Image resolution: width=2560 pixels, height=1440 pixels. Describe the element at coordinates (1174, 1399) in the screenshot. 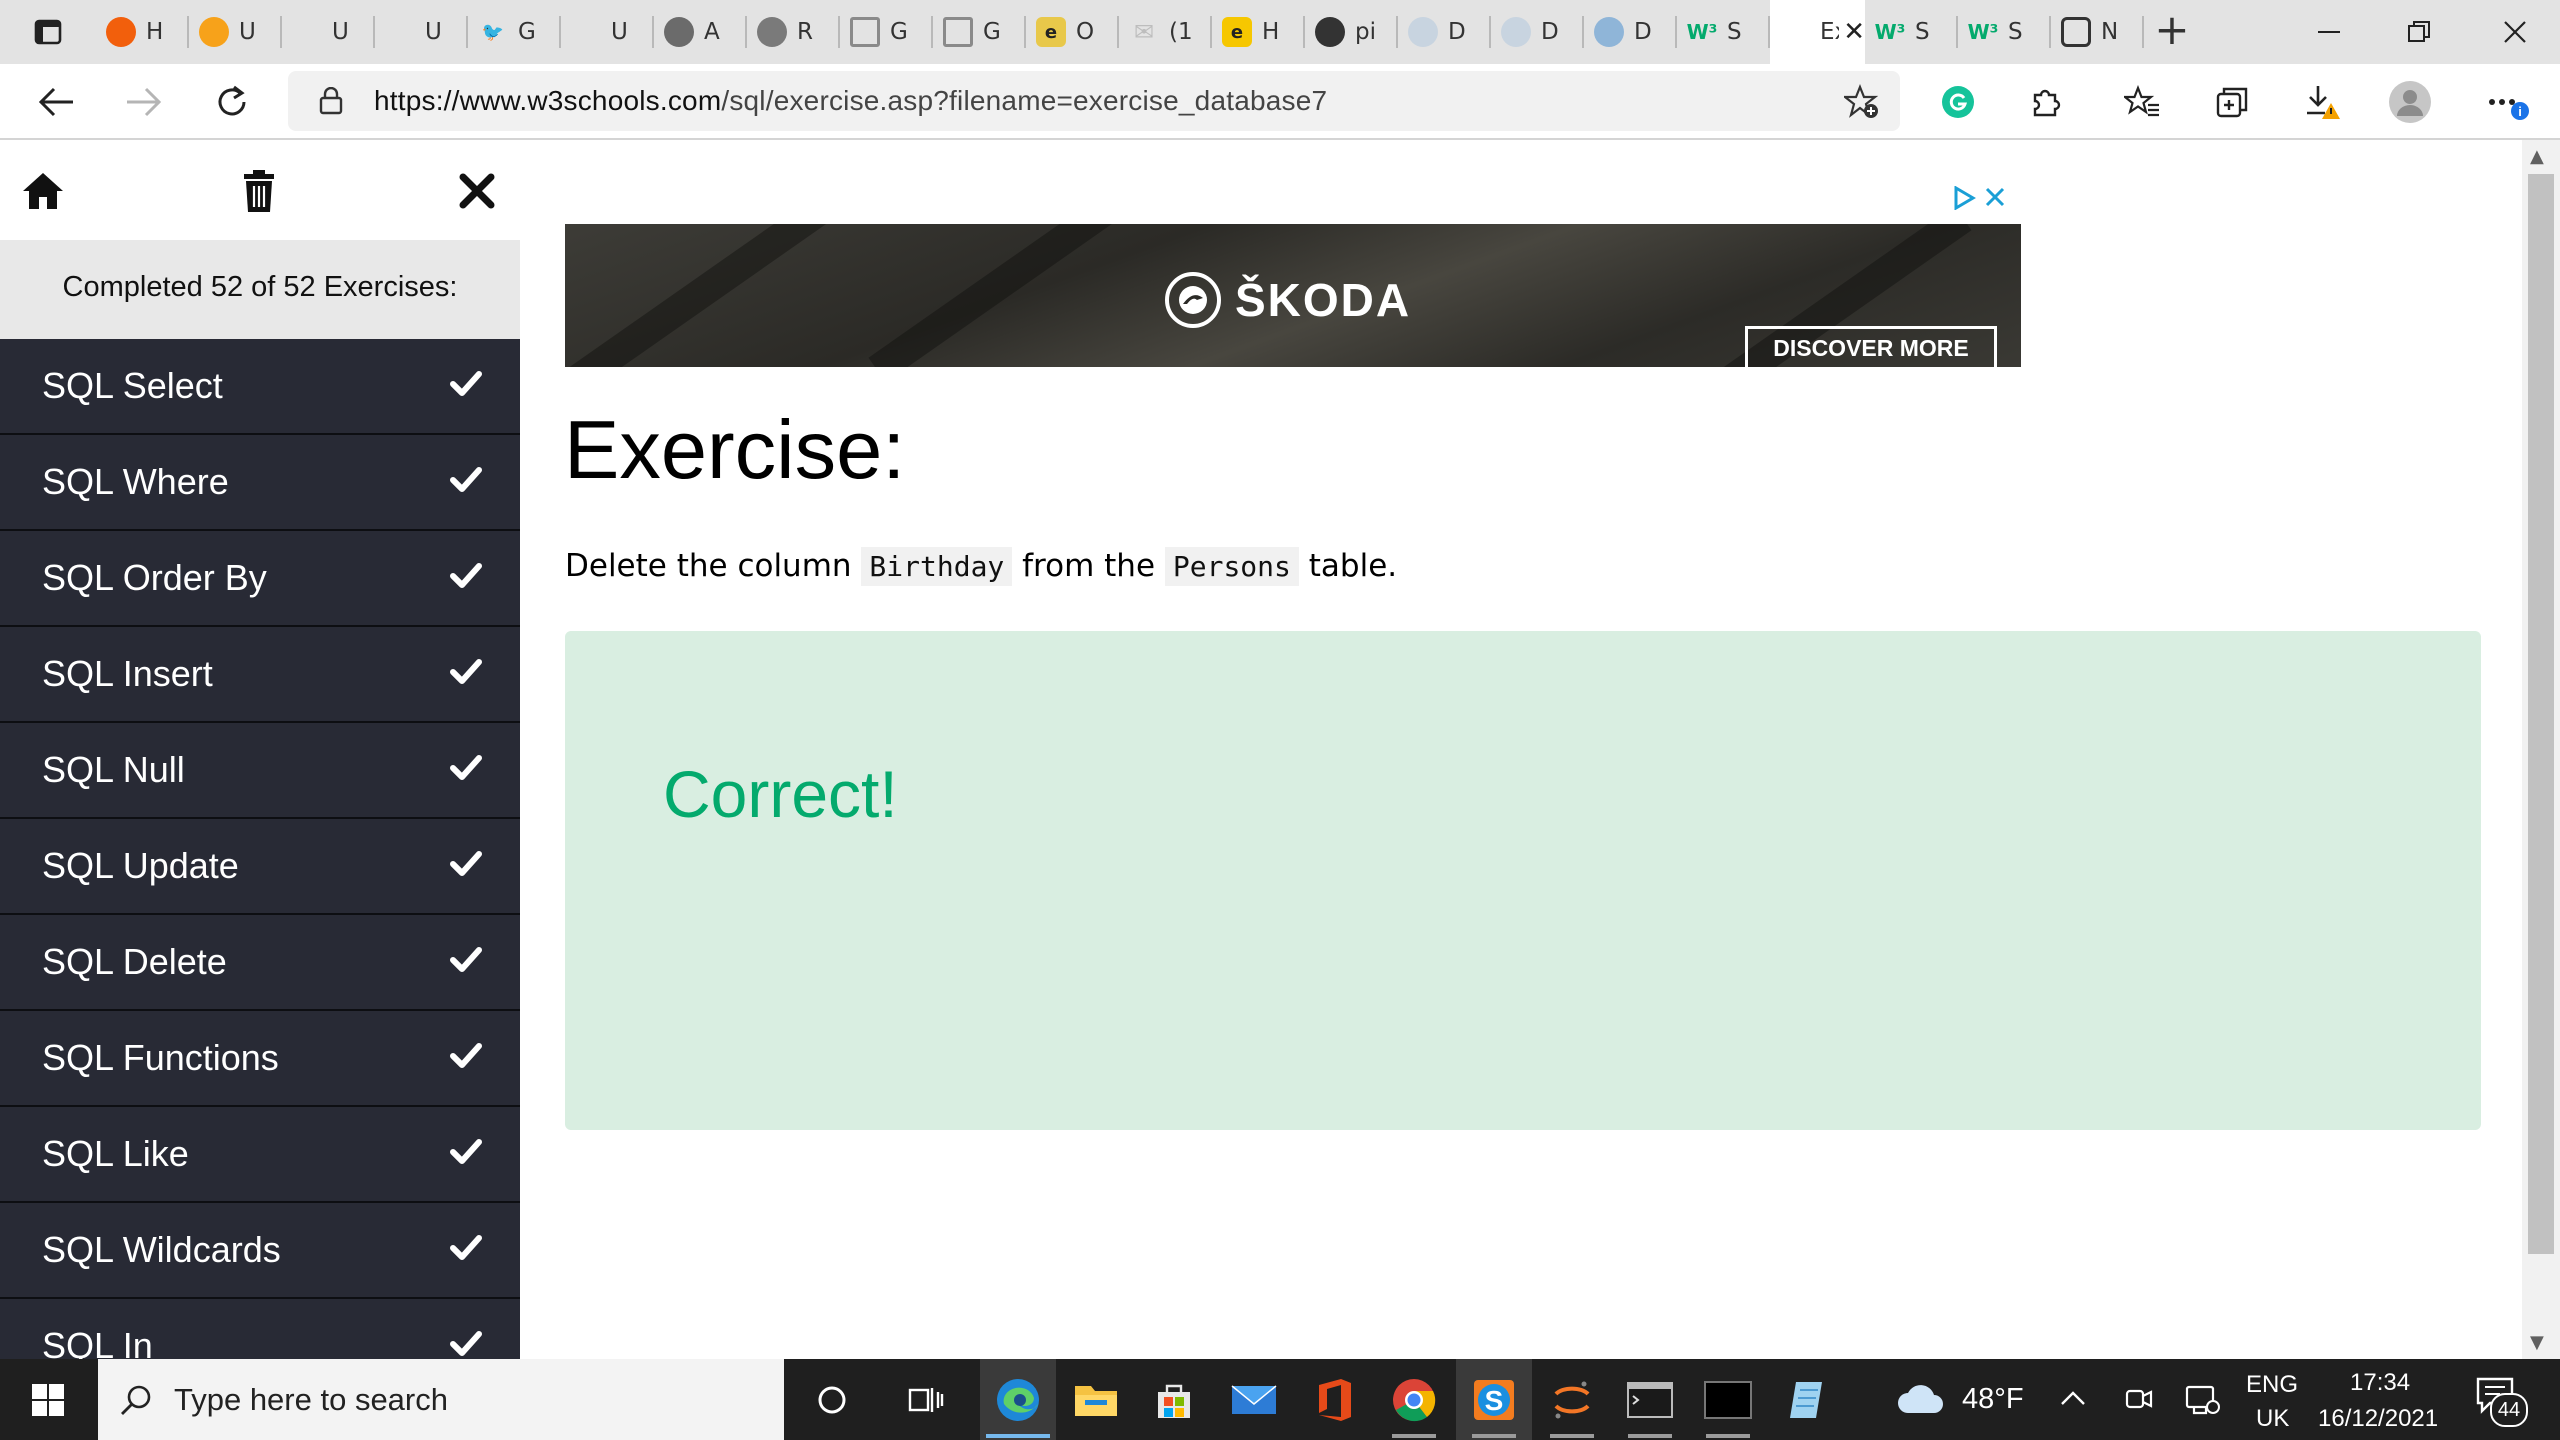

I see `taskbar-microsoft-store` at that location.